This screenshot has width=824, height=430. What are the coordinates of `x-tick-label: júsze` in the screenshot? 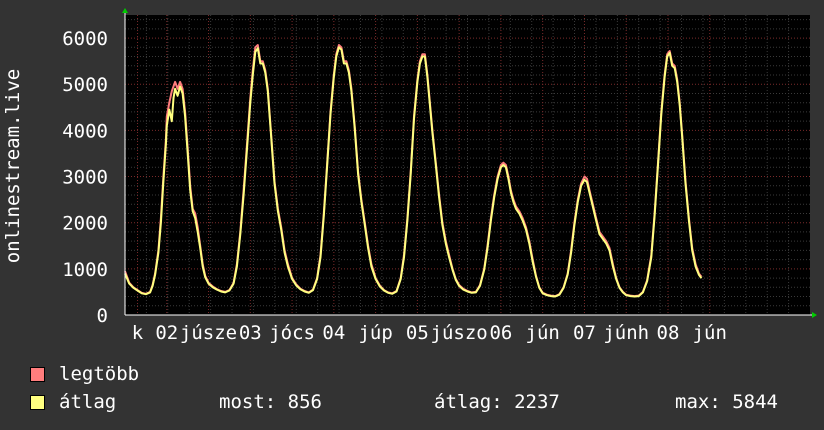 It's located at (208, 333).